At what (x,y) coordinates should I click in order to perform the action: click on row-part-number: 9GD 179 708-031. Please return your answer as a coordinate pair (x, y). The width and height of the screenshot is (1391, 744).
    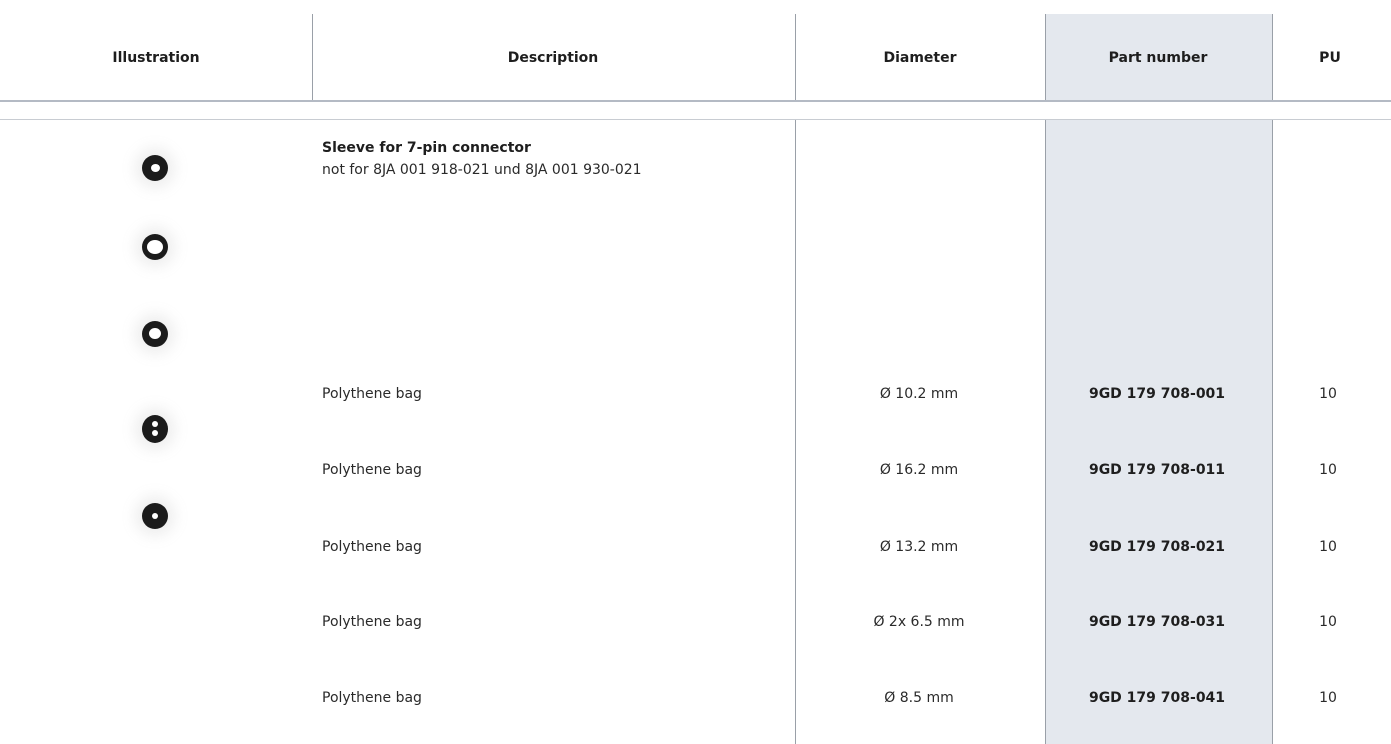
    Looking at the image, I should click on (1157, 622).